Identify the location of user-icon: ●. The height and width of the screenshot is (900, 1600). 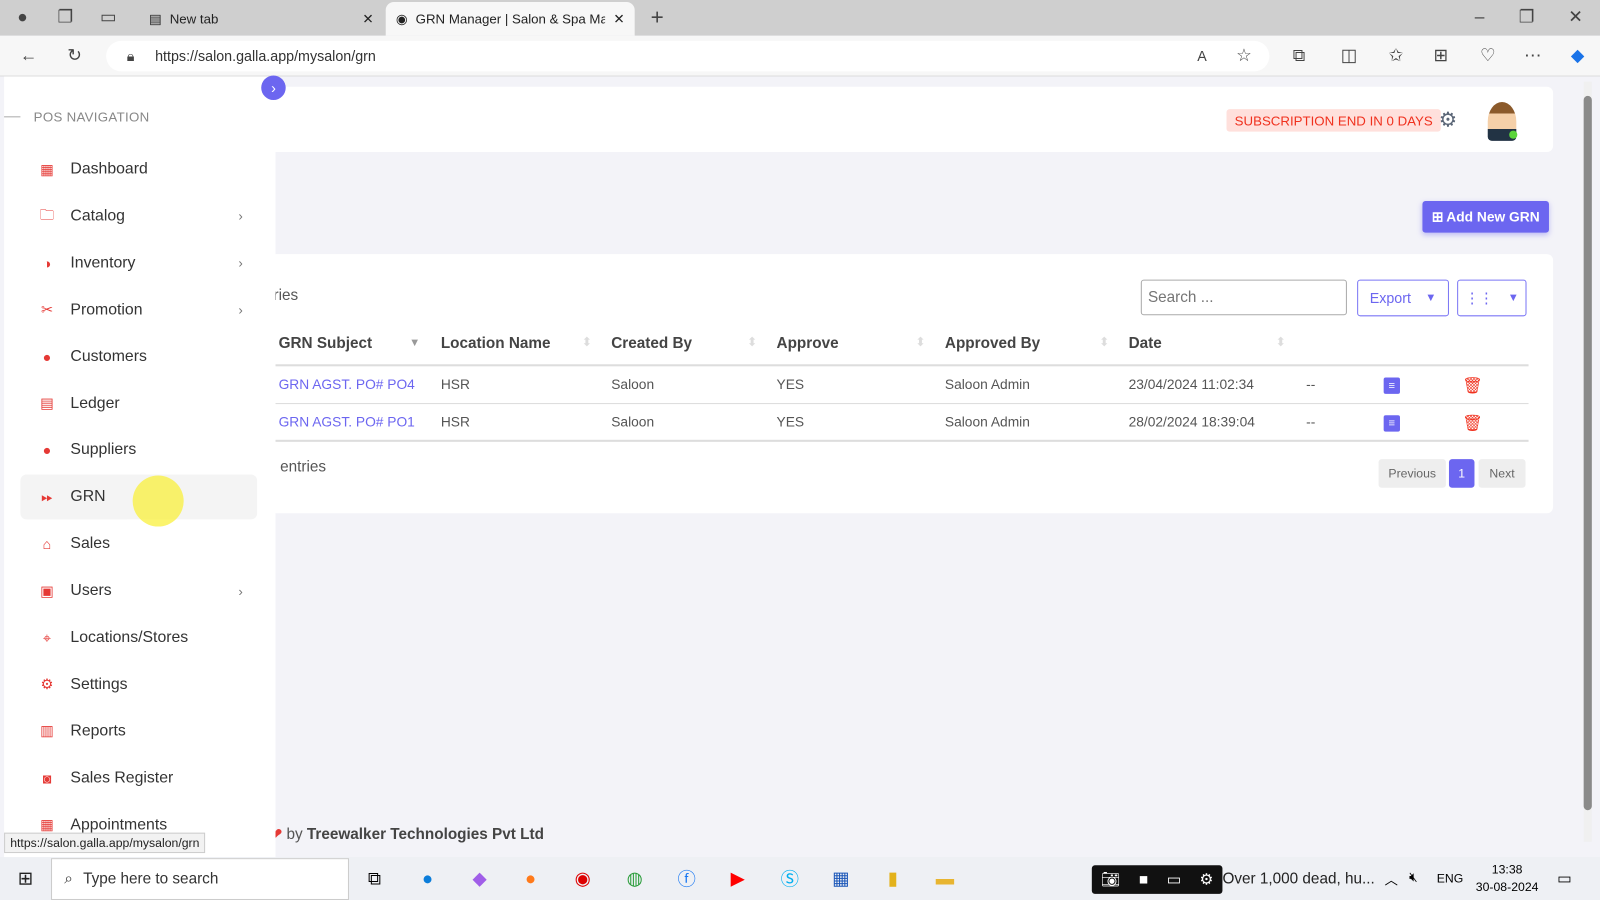
(47, 356).